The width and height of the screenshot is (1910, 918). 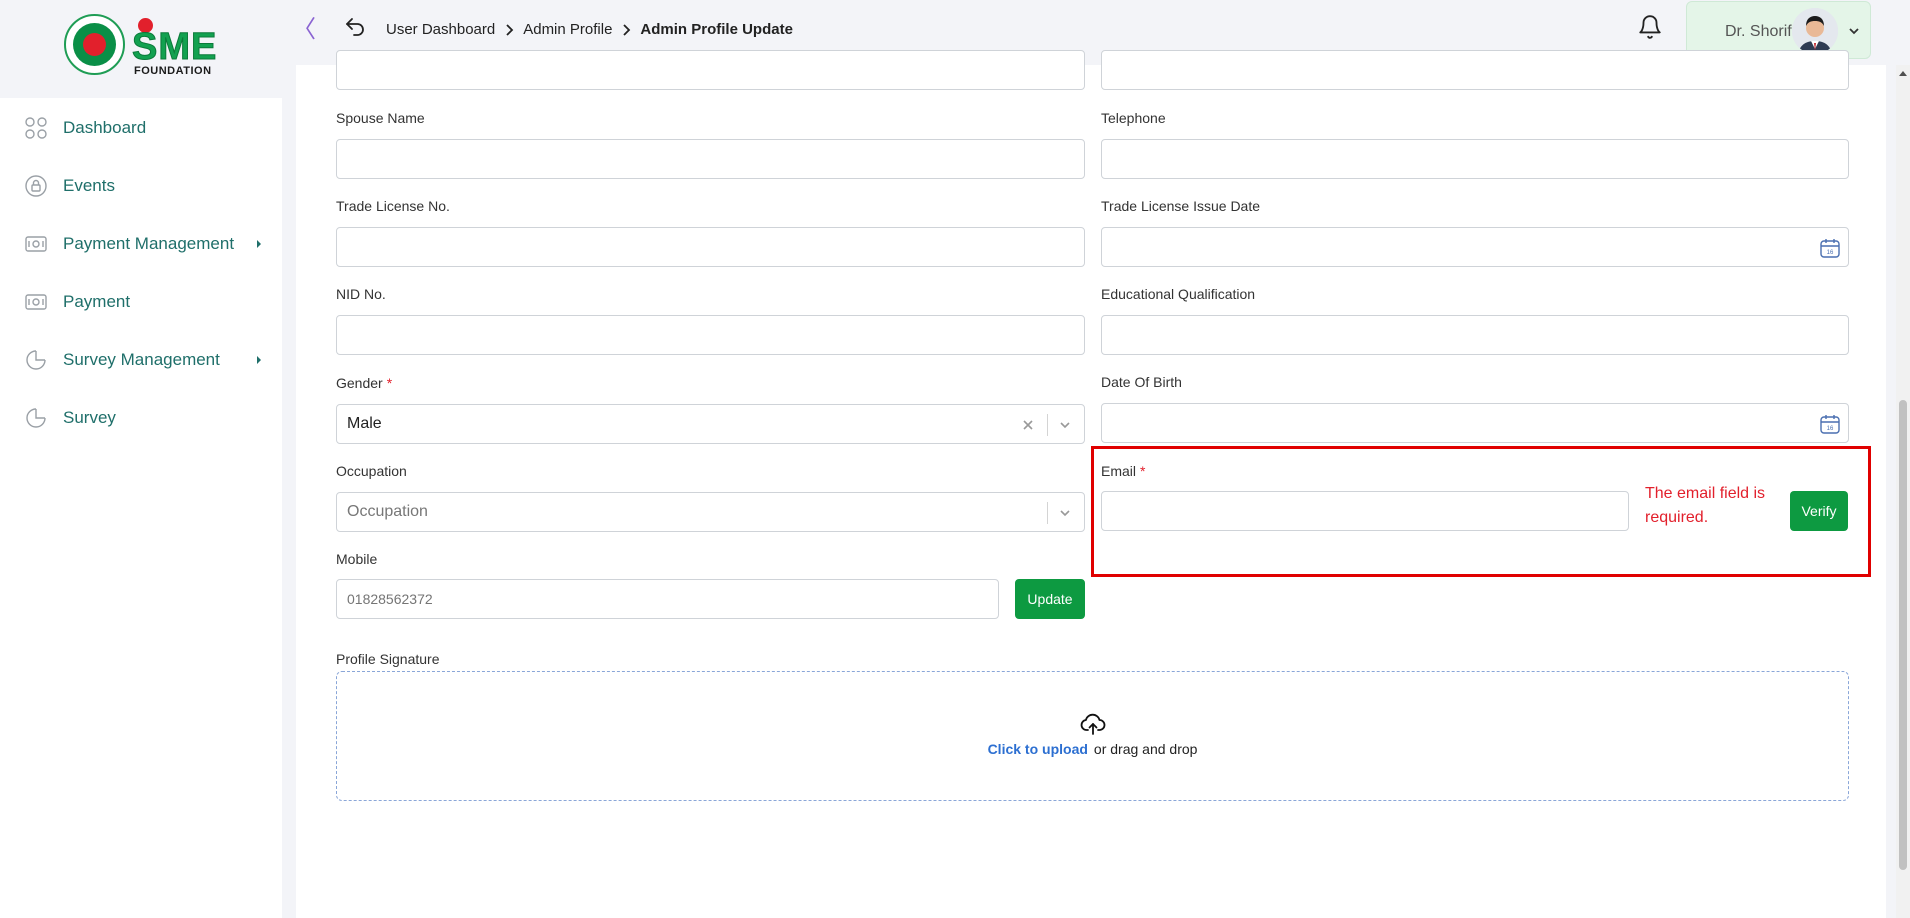 What do you see at coordinates (1092, 749) in the screenshot?
I see `upload-instruction: Click to upload or drag and drop` at bounding box center [1092, 749].